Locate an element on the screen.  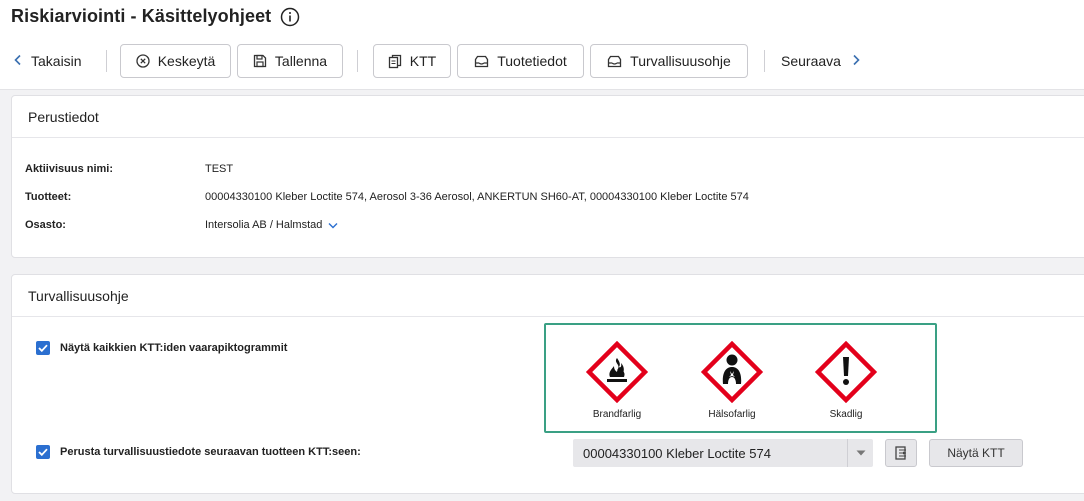
show-all-pictograms-checkbox is located at coordinates (43, 348).